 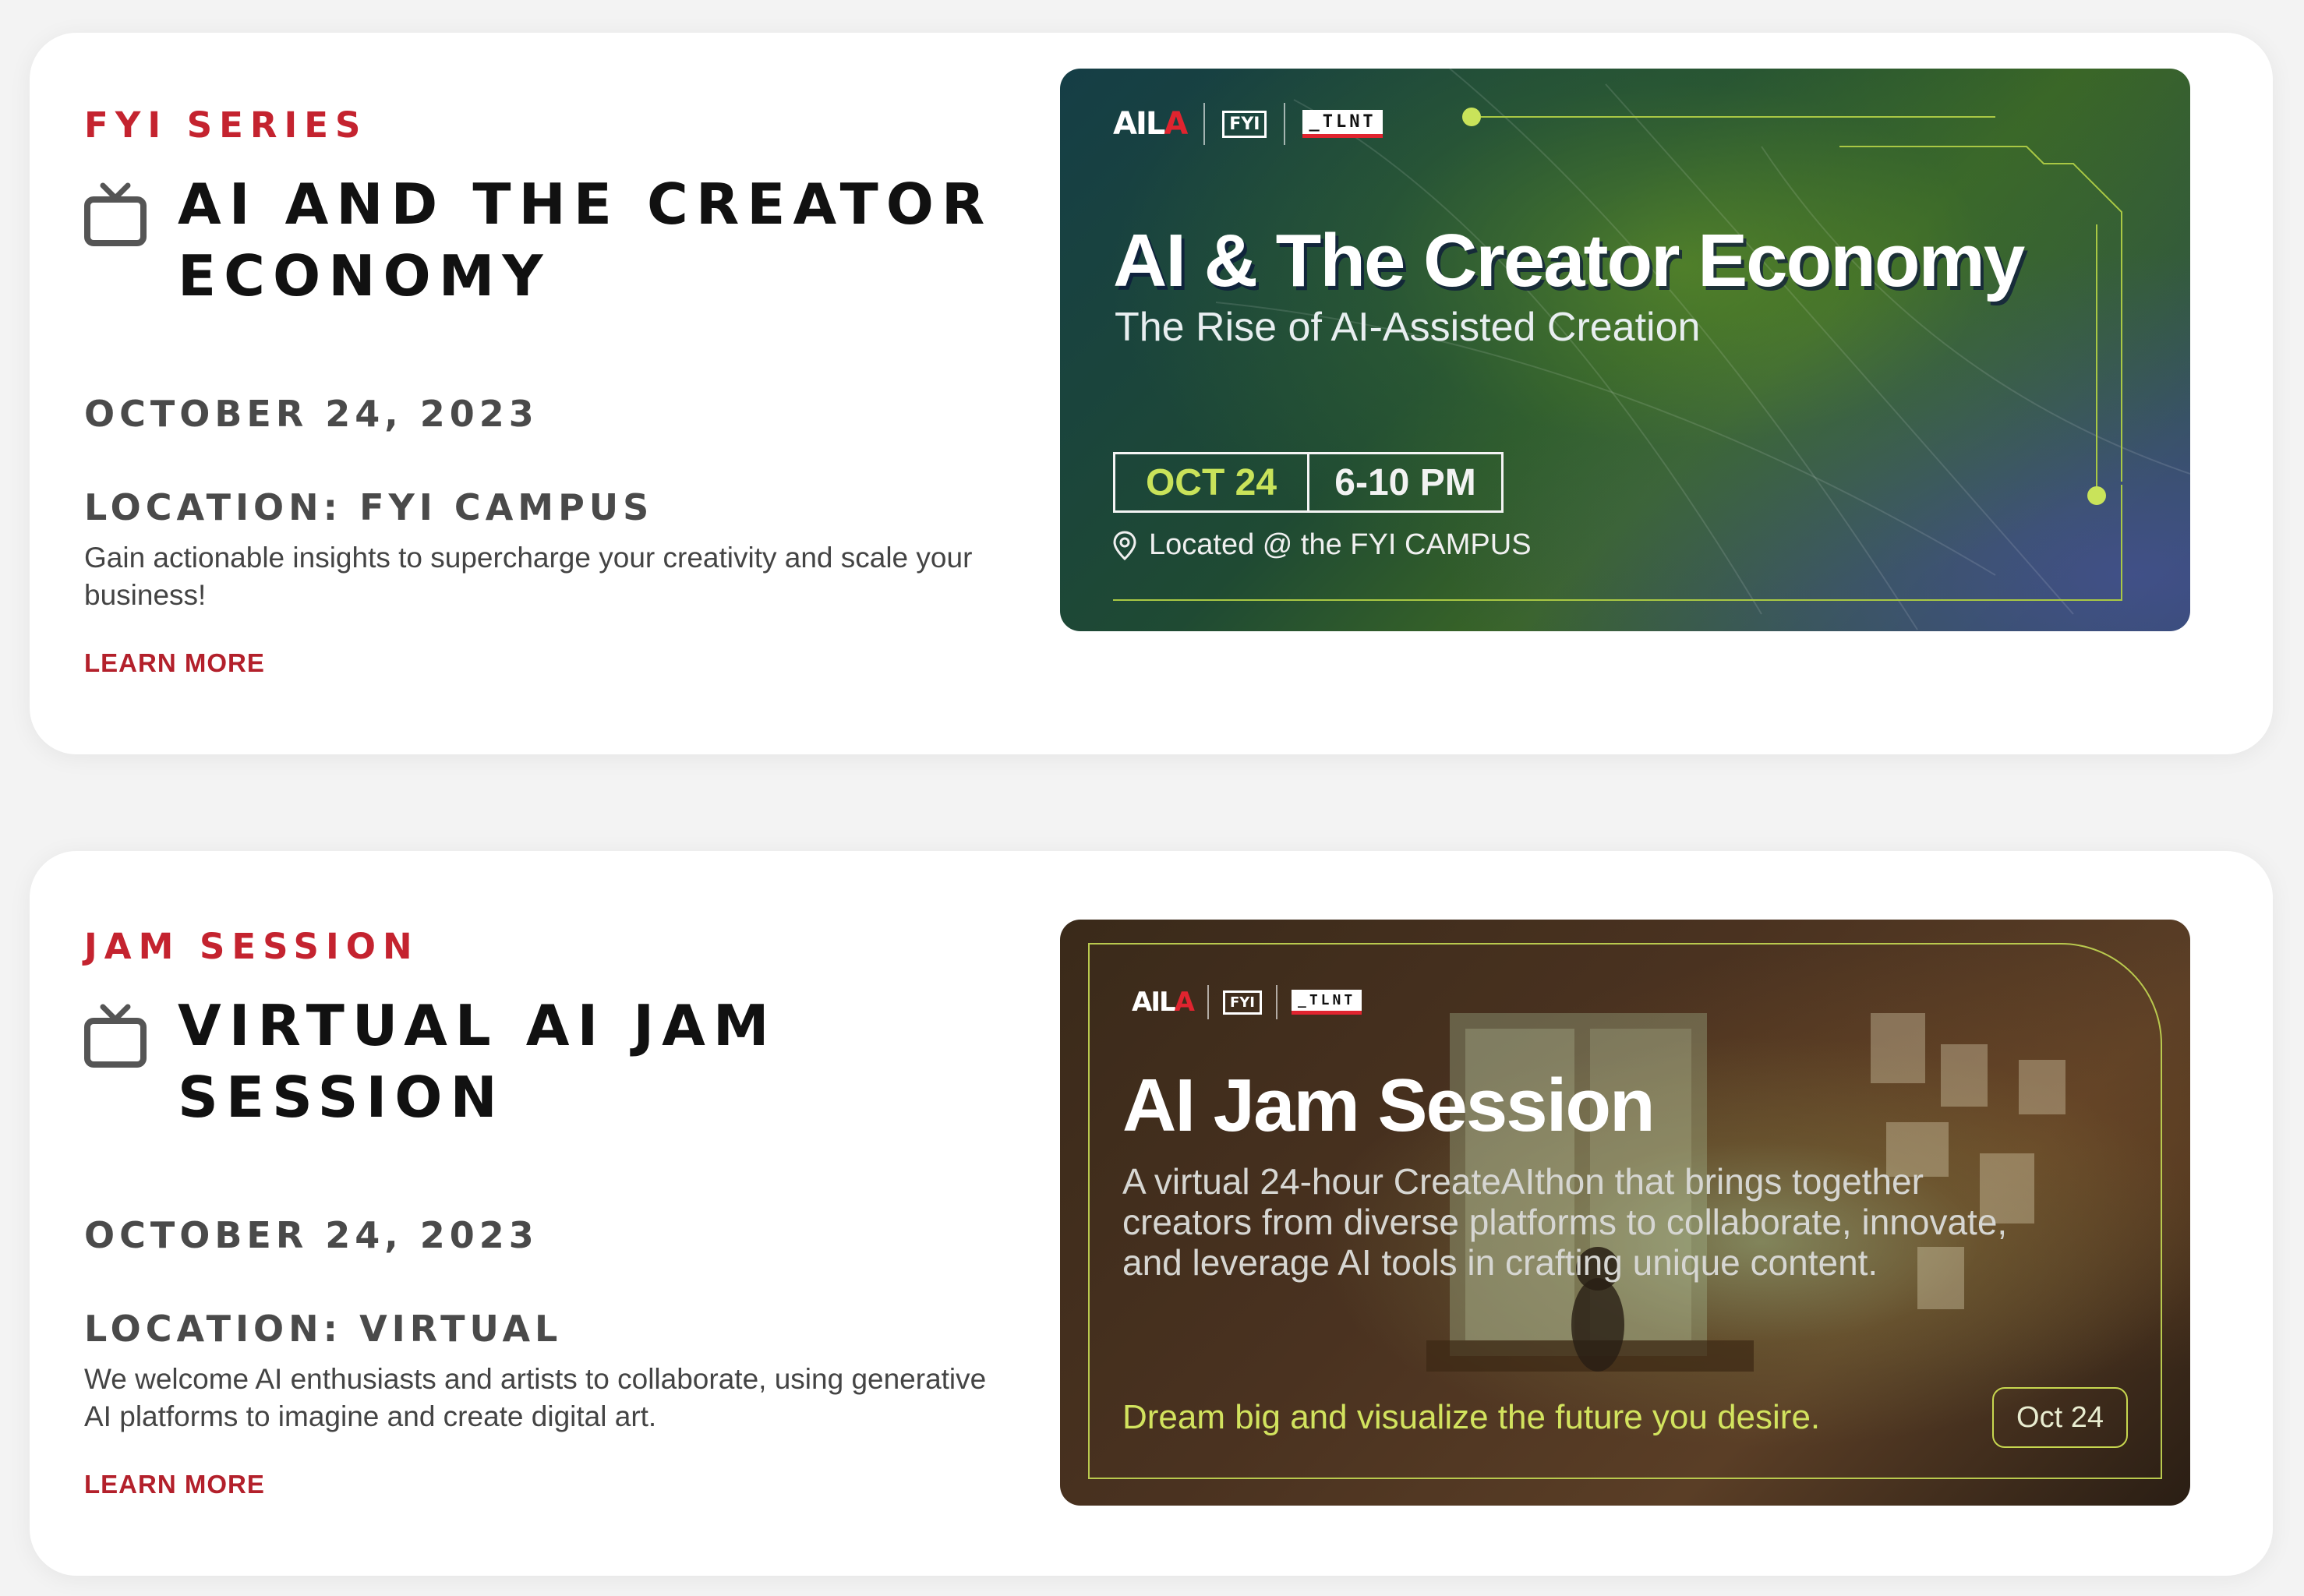 I want to click on banner-date-time: OCT 24 6-10 PM, so click(x=1308, y=482).